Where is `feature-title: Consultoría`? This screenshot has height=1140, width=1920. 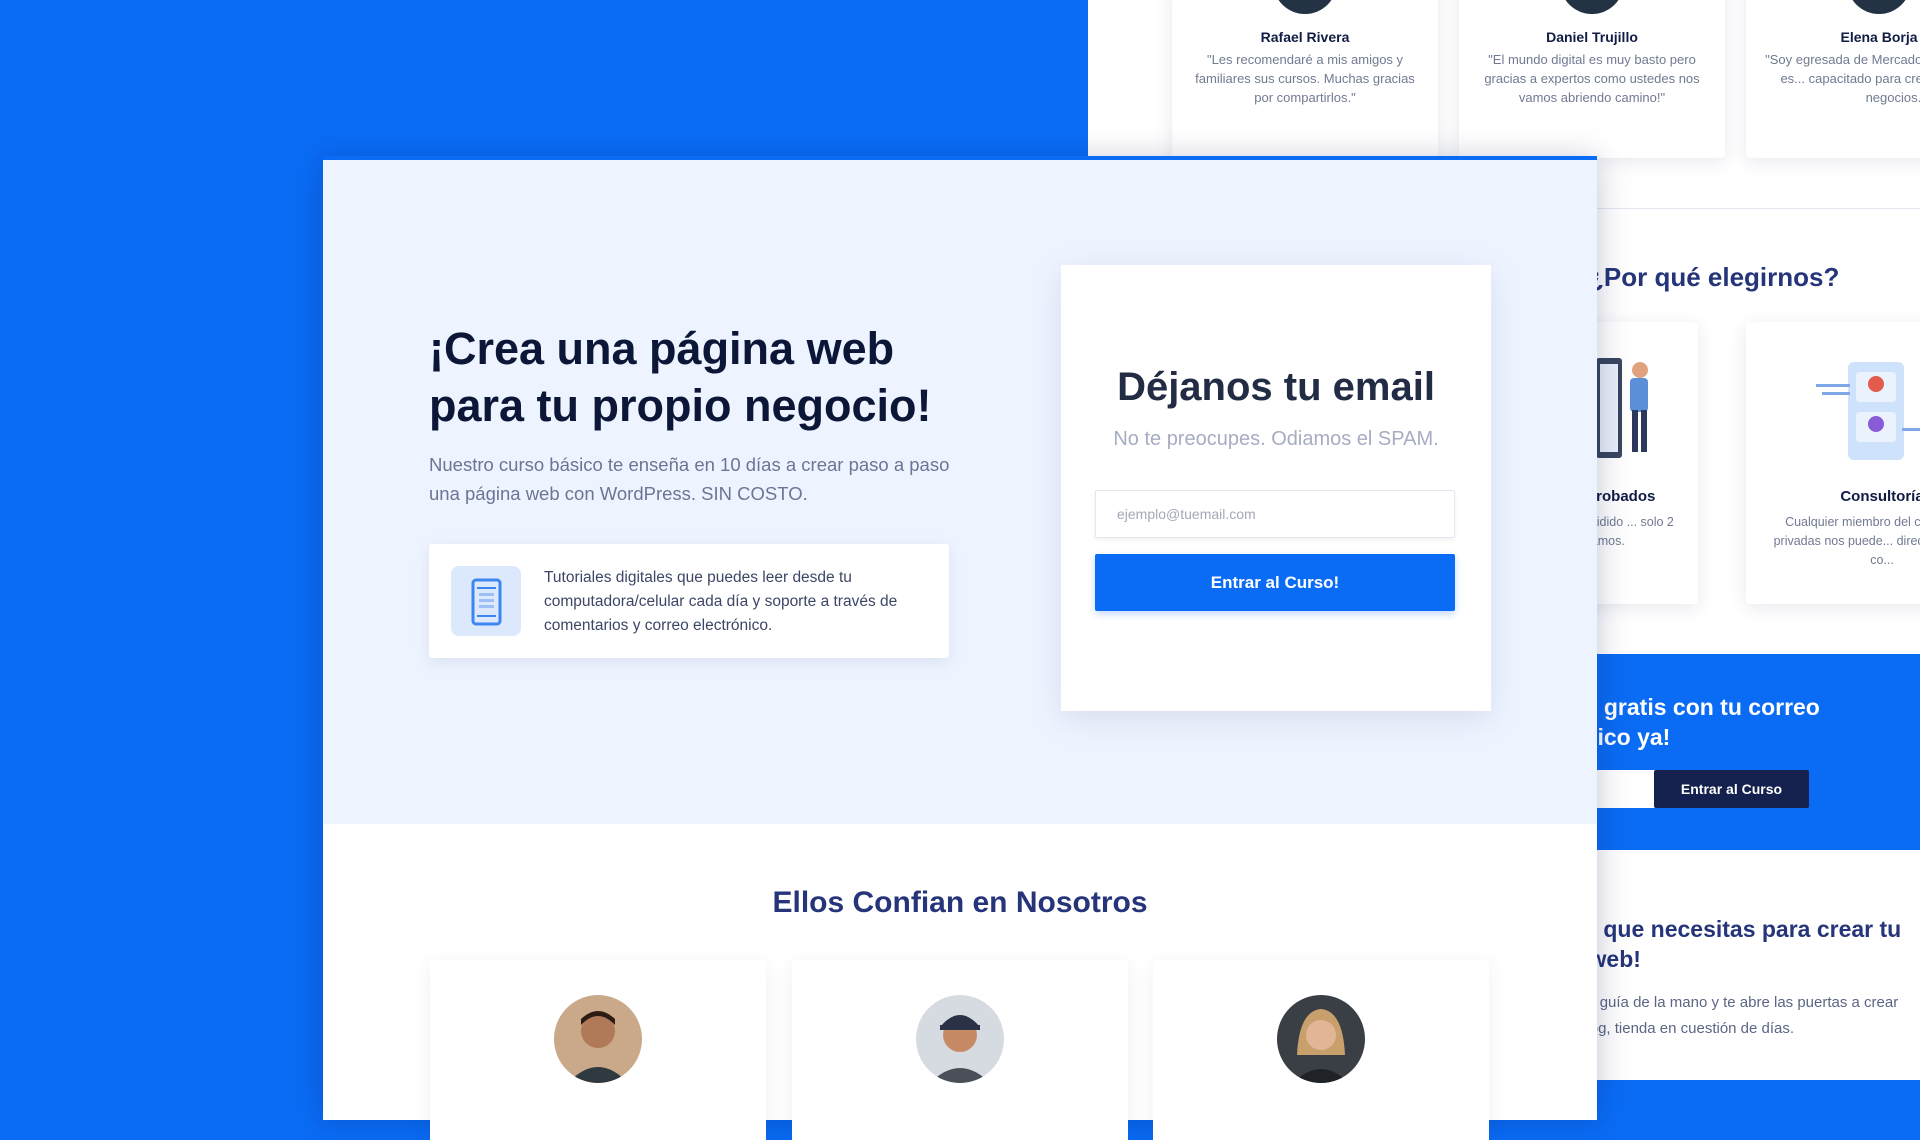 feature-title: Consultoría is located at coordinates (1880, 496).